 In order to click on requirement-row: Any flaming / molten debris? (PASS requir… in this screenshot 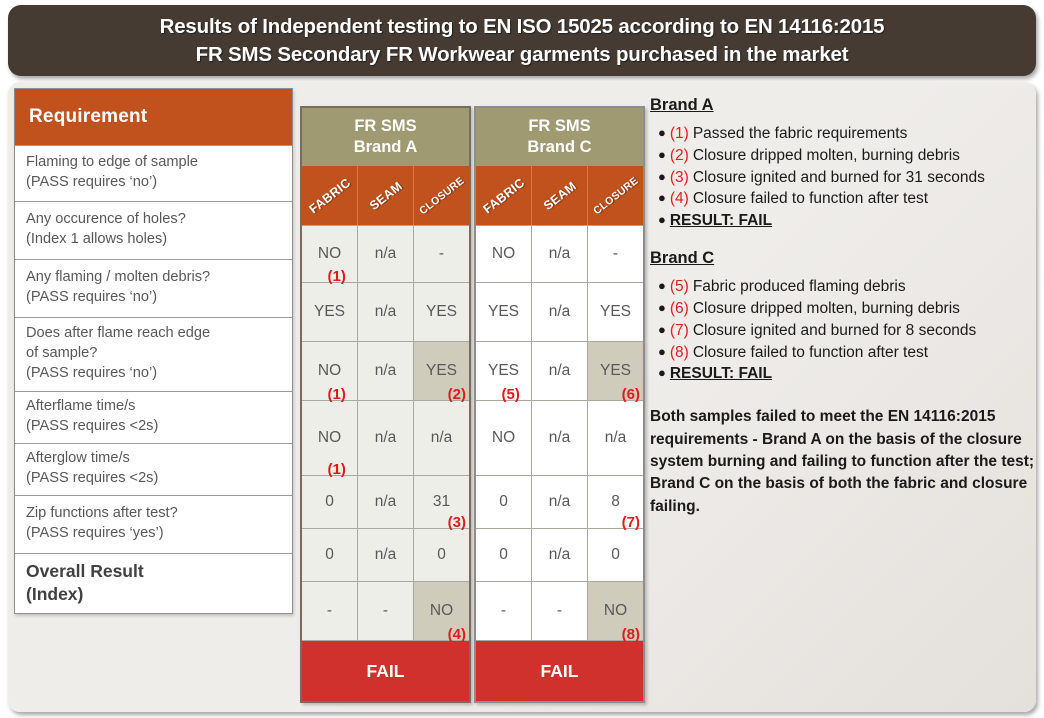, I will do `click(153, 288)`.